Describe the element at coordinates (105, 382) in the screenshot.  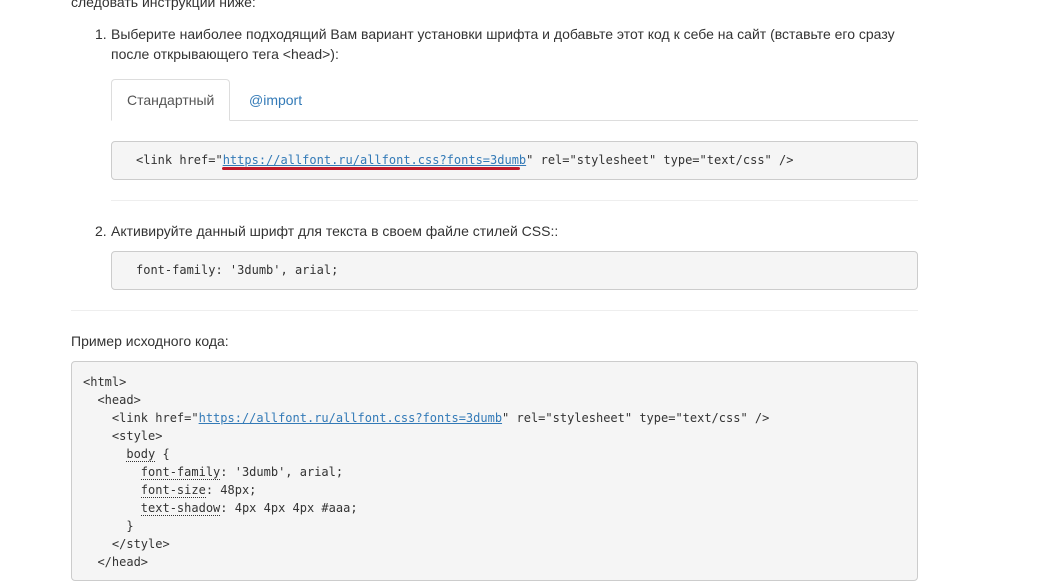
I see `code-line: <html>` at that location.